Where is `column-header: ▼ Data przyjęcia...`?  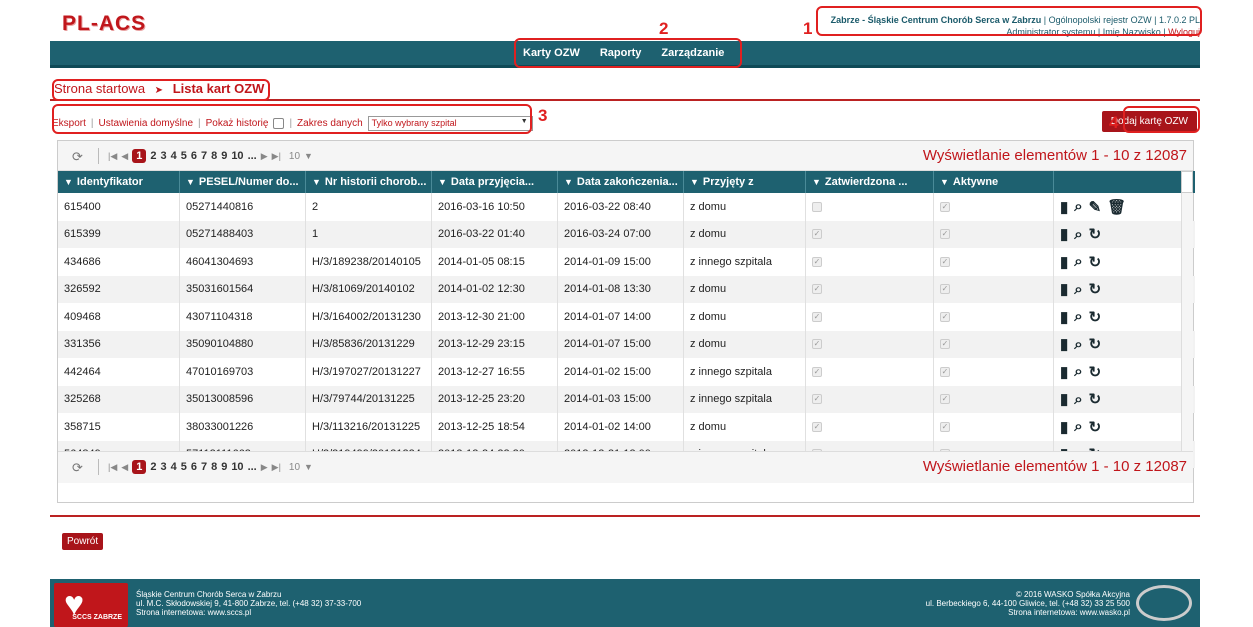 column-header: ▼ Data przyjęcia... is located at coordinates (495, 182).